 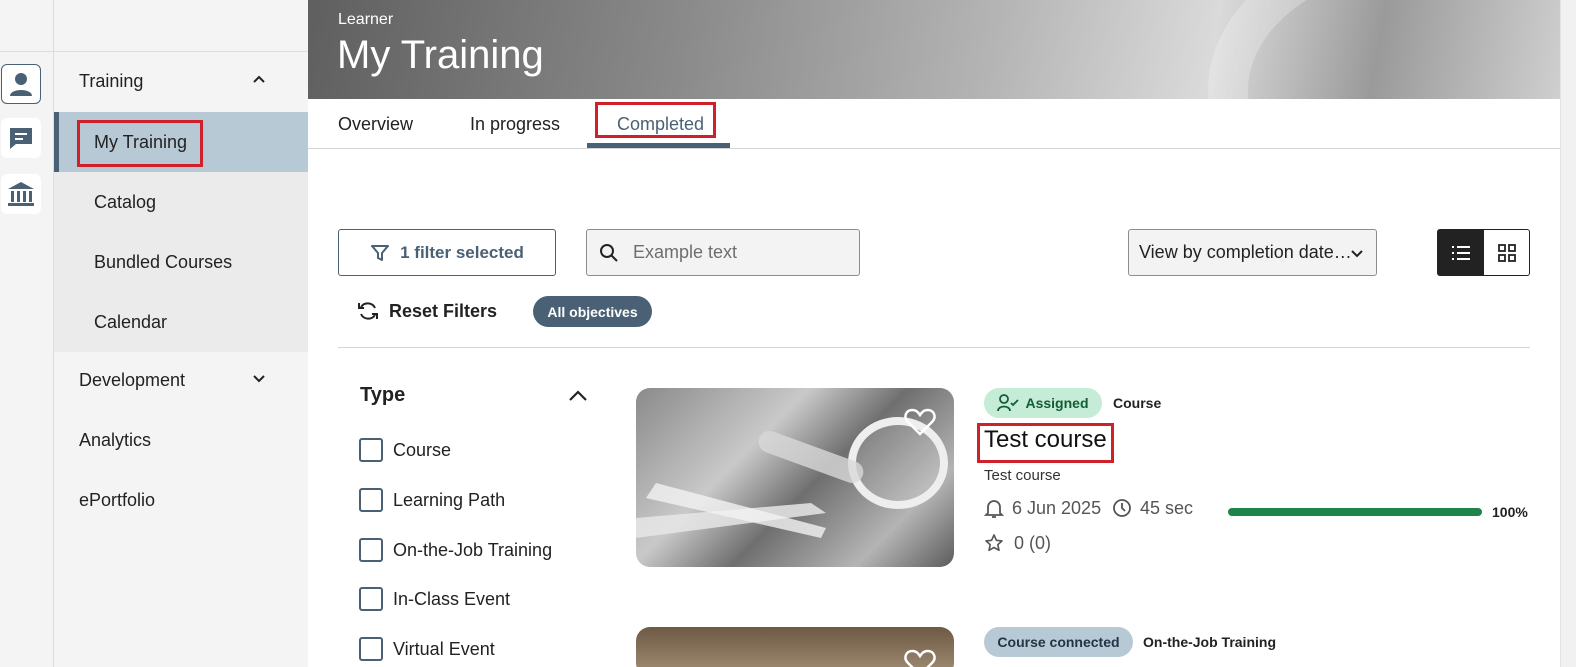 What do you see at coordinates (27, 26) in the screenshot?
I see `rail-header` at bounding box center [27, 26].